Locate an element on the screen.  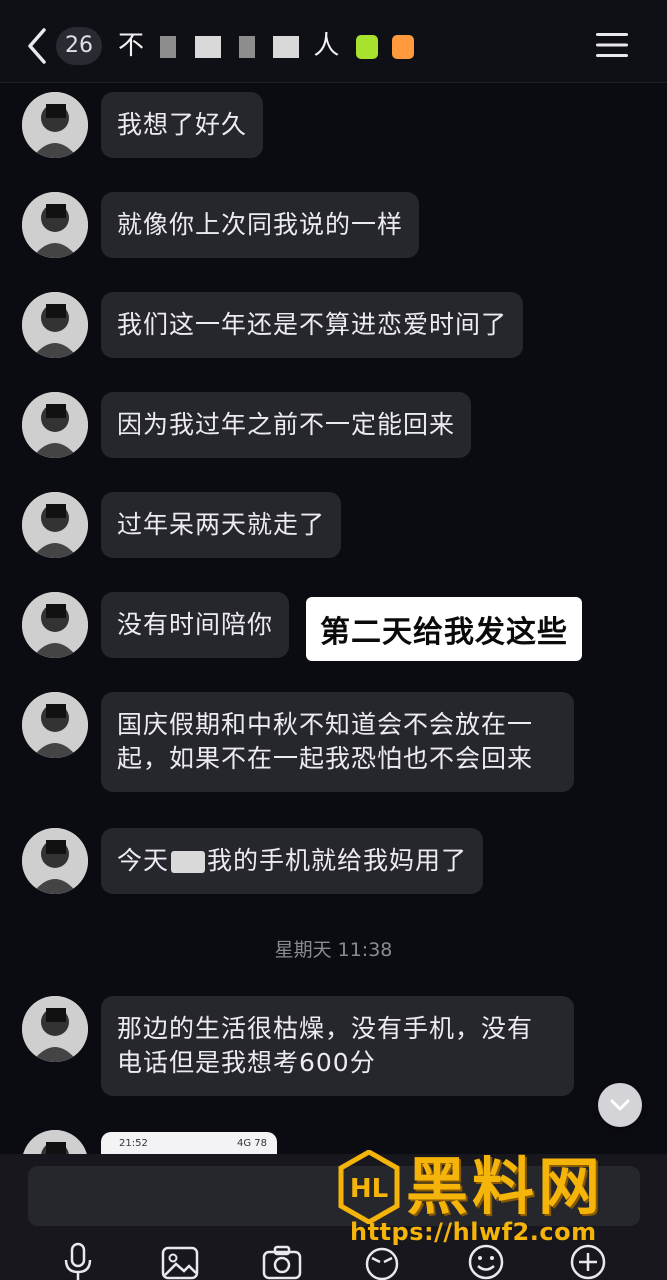
microphone-icon is located at coordinates (78, 1261).